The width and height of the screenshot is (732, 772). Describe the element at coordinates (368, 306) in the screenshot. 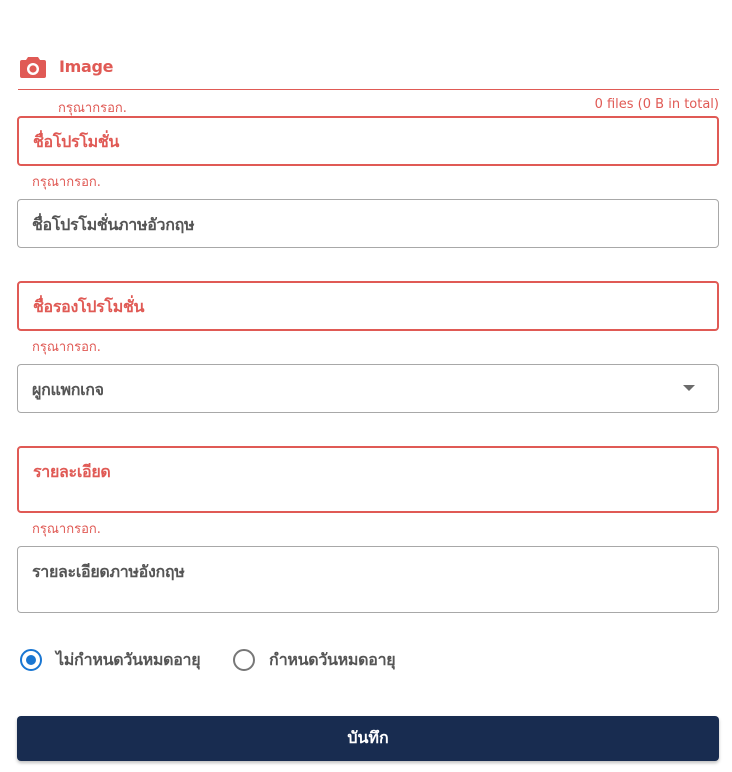

I see `promo-subname-field: ชื่อรองโปรโมชั่น` at that location.